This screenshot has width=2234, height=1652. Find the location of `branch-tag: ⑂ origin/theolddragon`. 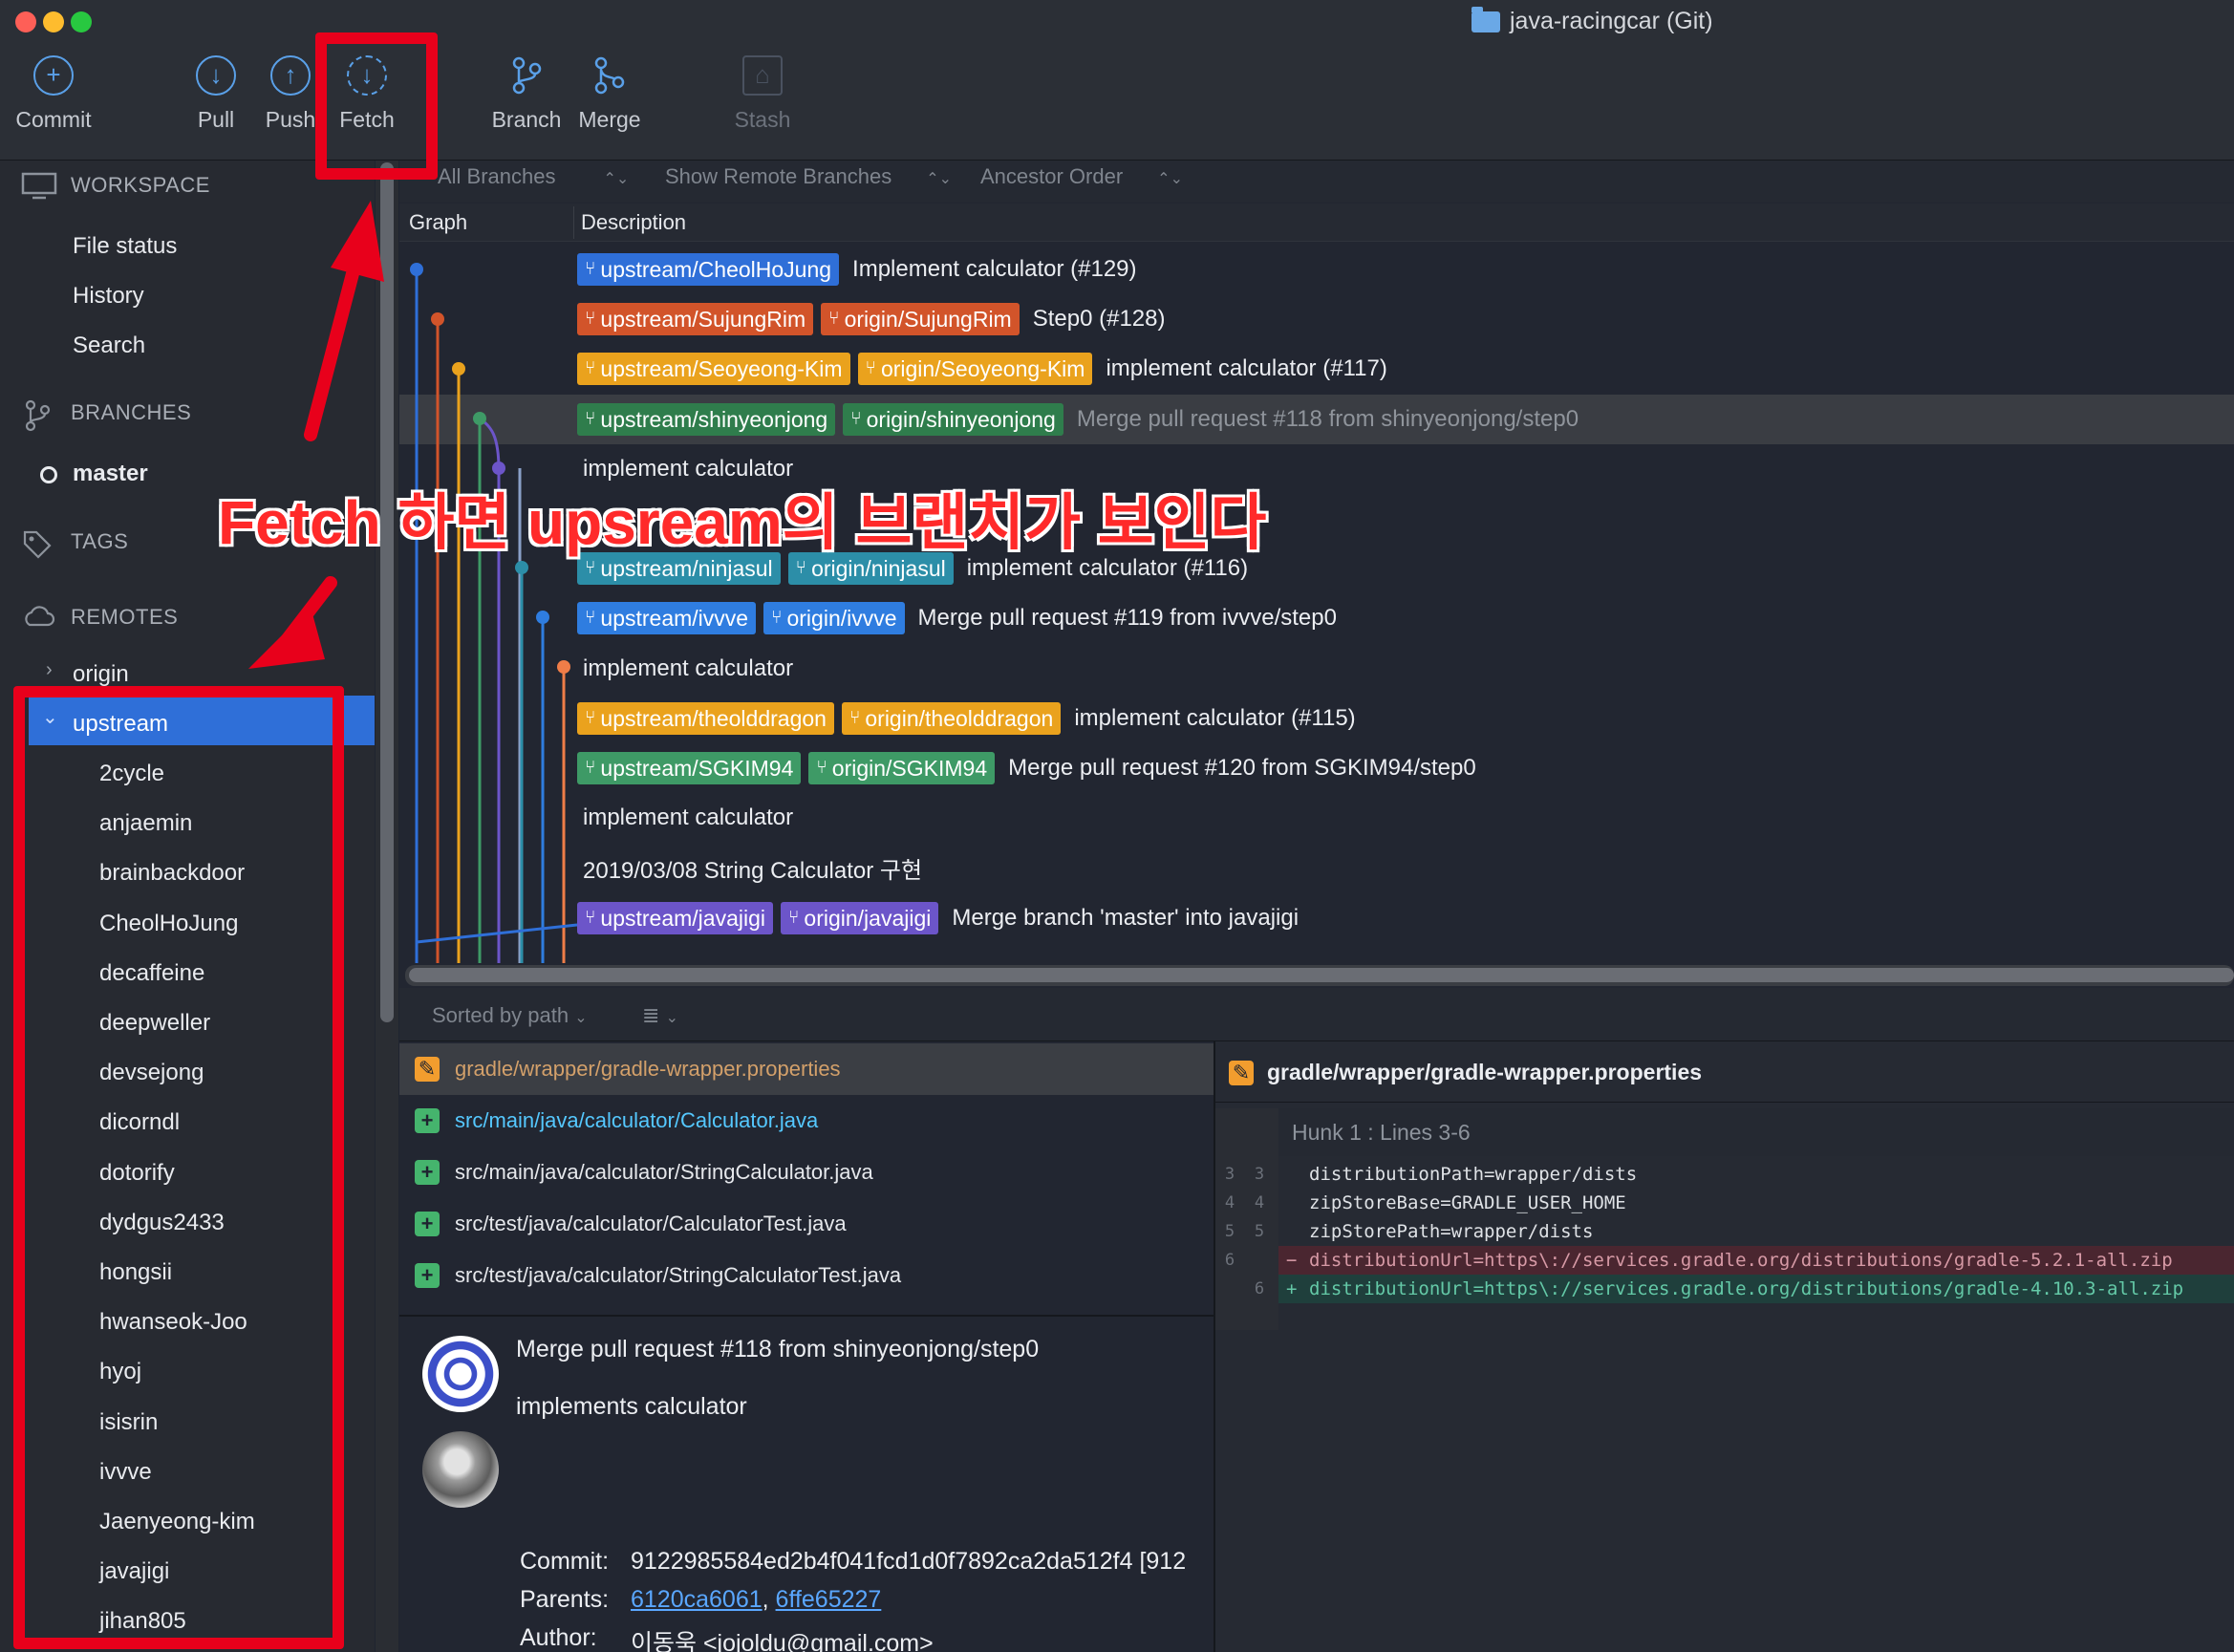

branch-tag: ⑂ origin/theolddragon is located at coordinates (951, 718).